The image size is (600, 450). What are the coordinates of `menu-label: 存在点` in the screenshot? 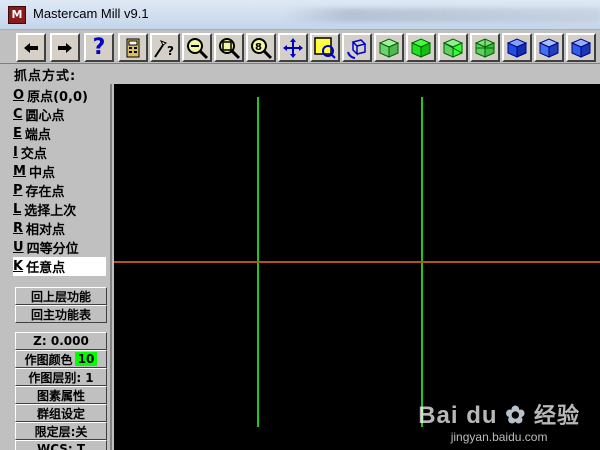 It's located at (45, 192).